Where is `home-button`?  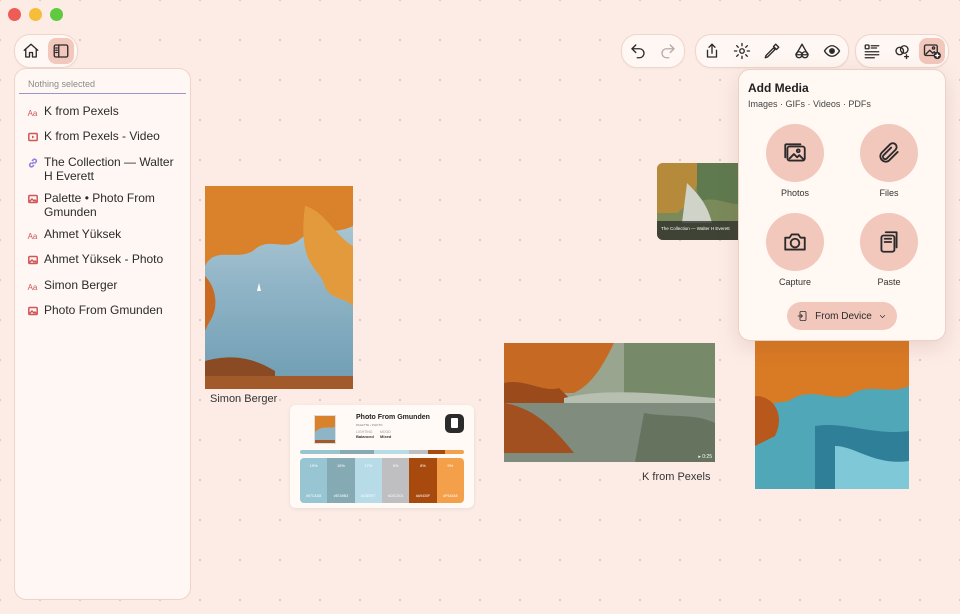 home-button is located at coordinates (31, 51).